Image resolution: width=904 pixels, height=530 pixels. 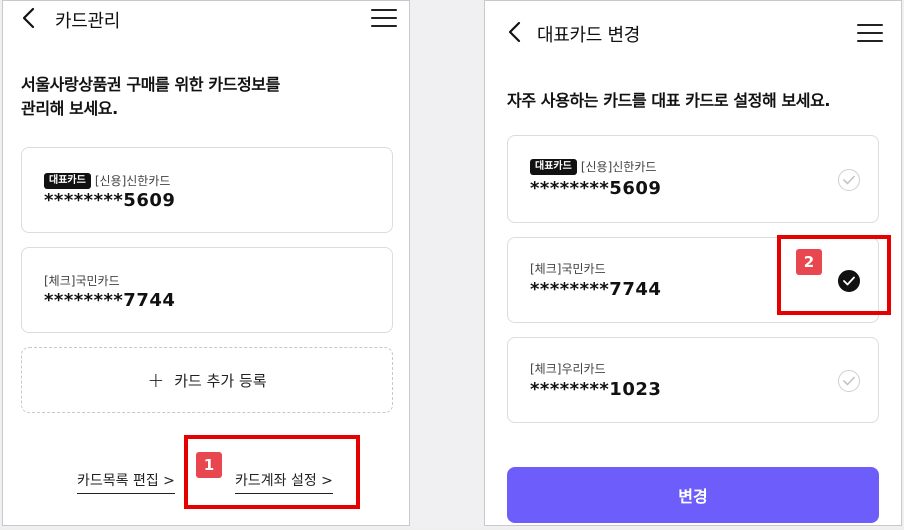 I want to click on intro-text: 서울사랑상품권 구매를 위한 카드정보를 관리해 보세요., so click(x=150, y=97).